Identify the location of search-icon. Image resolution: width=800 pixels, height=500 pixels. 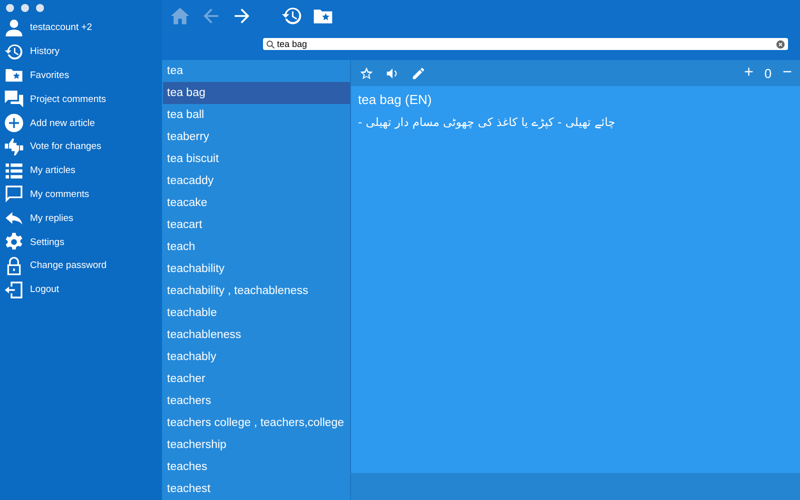
(270, 44).